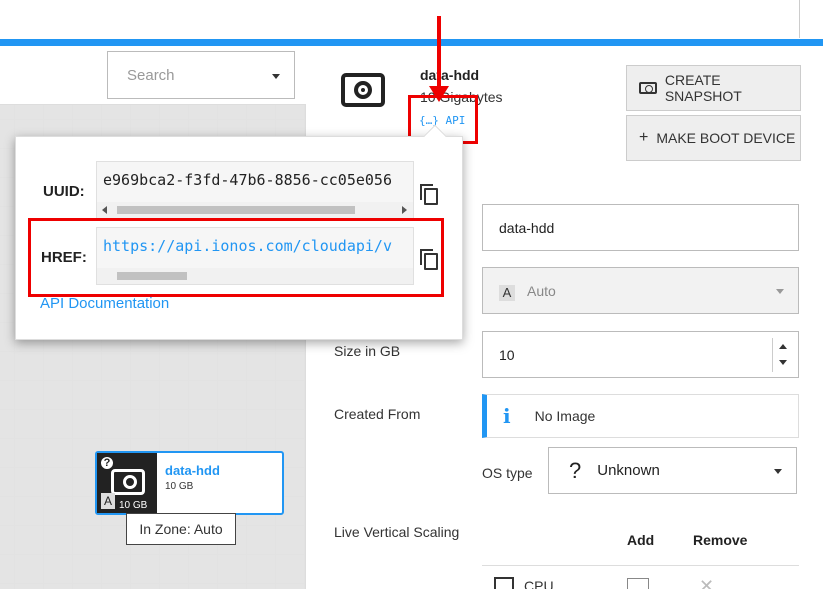 This screenshot has width=823, height=589. Describe the element at coordinates (192, 470) in the screenshot. I see `node-name: data-hdd` at that location.